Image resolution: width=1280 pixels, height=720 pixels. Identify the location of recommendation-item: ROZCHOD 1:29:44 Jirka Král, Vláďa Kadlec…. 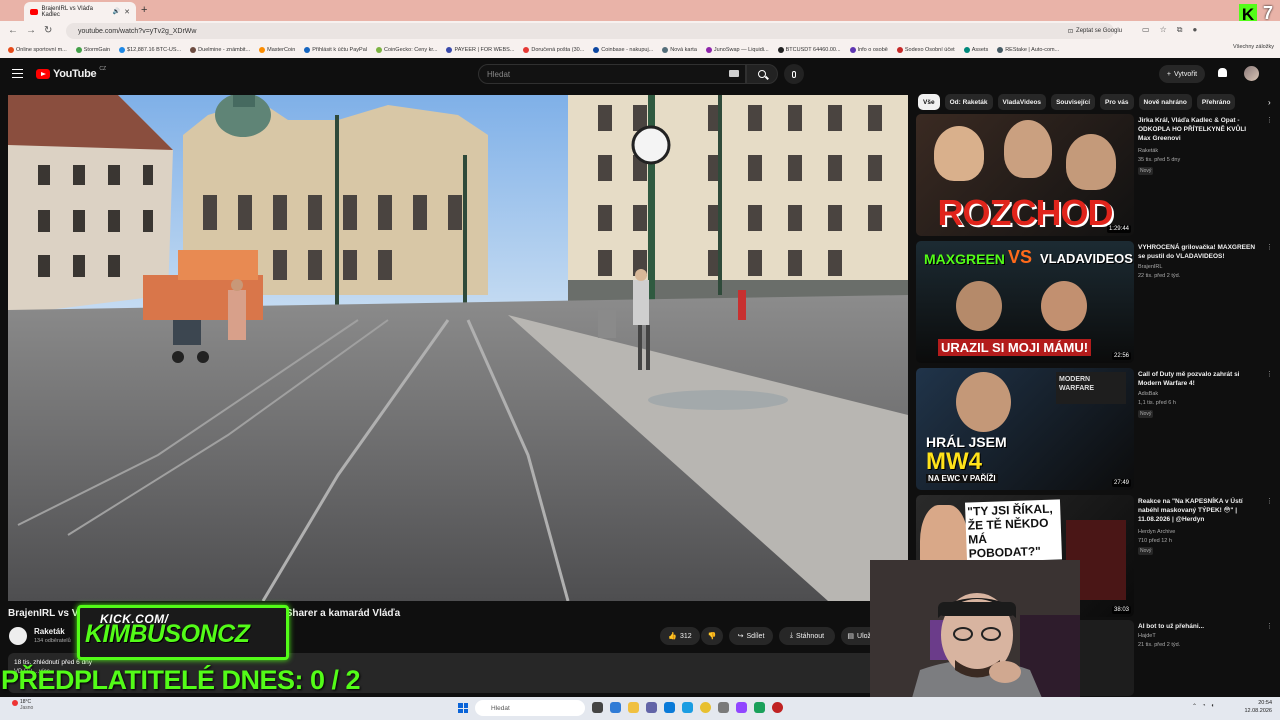
(1095, 175).